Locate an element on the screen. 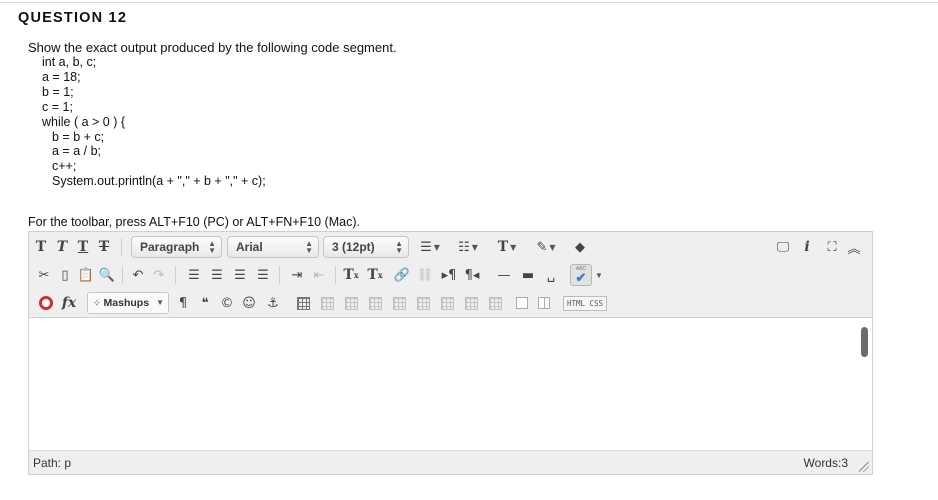 The width and height of the screenshot is (938, 500). blockquote-button: ❝ is located at coordinates (205, 303).